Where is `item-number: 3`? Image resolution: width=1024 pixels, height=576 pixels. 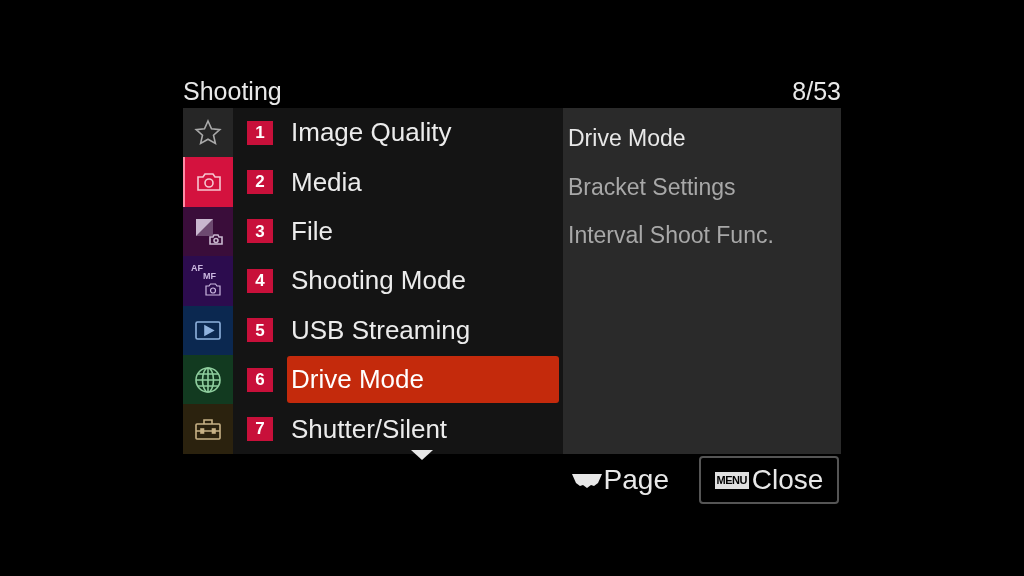 item-number: 3 is located at coordinates (260, 231).